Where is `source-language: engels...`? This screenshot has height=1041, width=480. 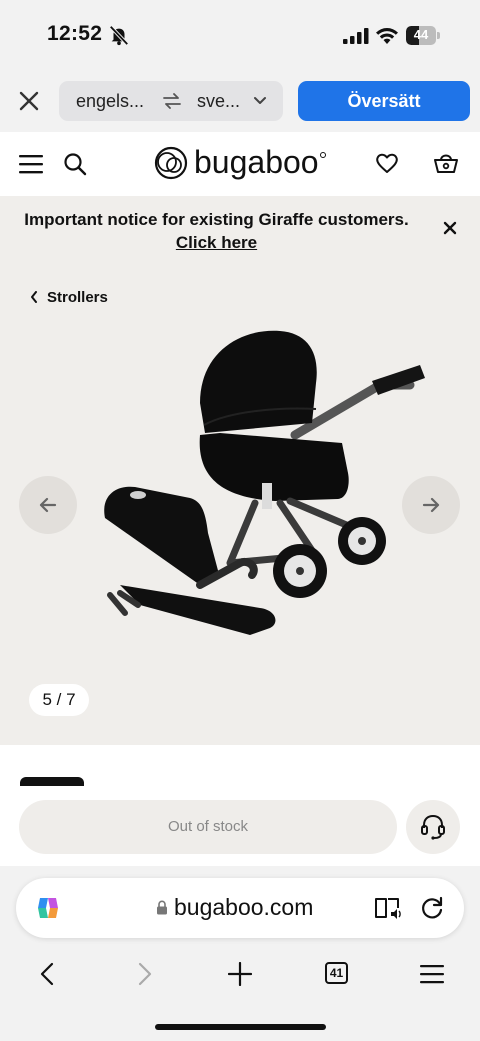
source-language: engels... is located at coordinates (110, 101).